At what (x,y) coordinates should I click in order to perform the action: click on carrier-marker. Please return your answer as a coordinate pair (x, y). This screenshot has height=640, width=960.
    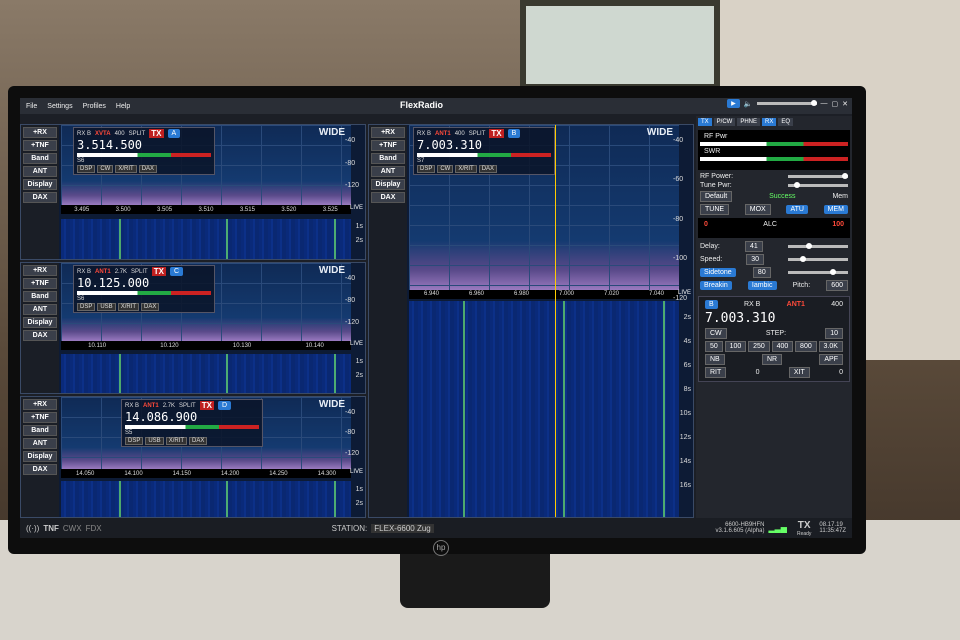
    Looking at the image, I should click on (555, 321).